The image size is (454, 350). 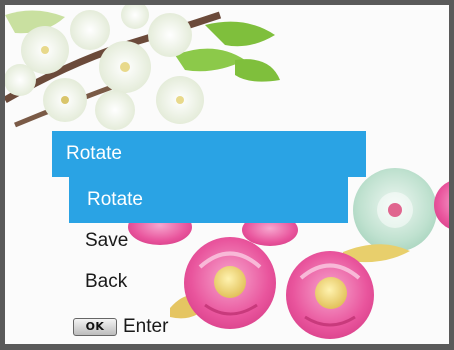 What do you see at coordinates (209, 154) in the screenshot?
I see `menu-title: Rotate` at bounding box center [209, 154].